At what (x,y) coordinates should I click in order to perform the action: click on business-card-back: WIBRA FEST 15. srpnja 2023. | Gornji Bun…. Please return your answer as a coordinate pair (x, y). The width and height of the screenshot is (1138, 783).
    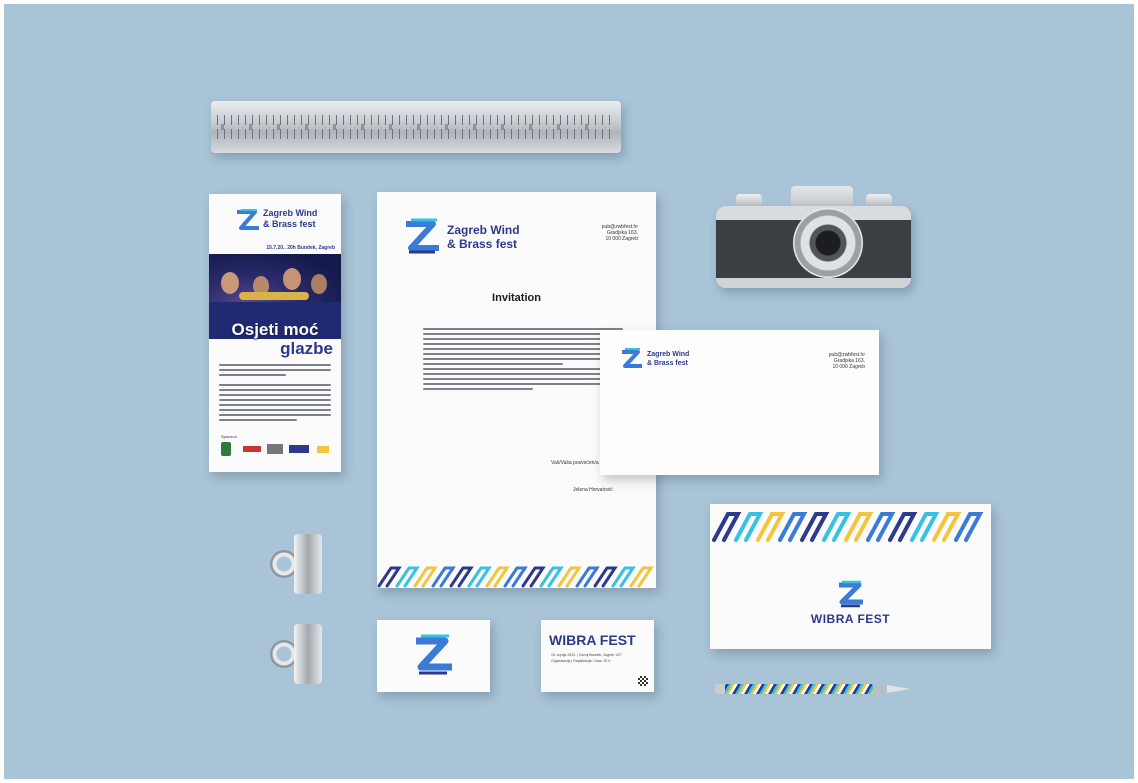
    Looking at the image, I should click on (597, 656).